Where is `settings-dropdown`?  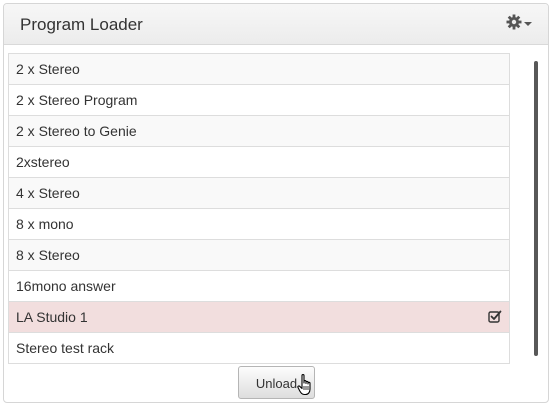
settings-dropdown is located at coordinates (519, 22).